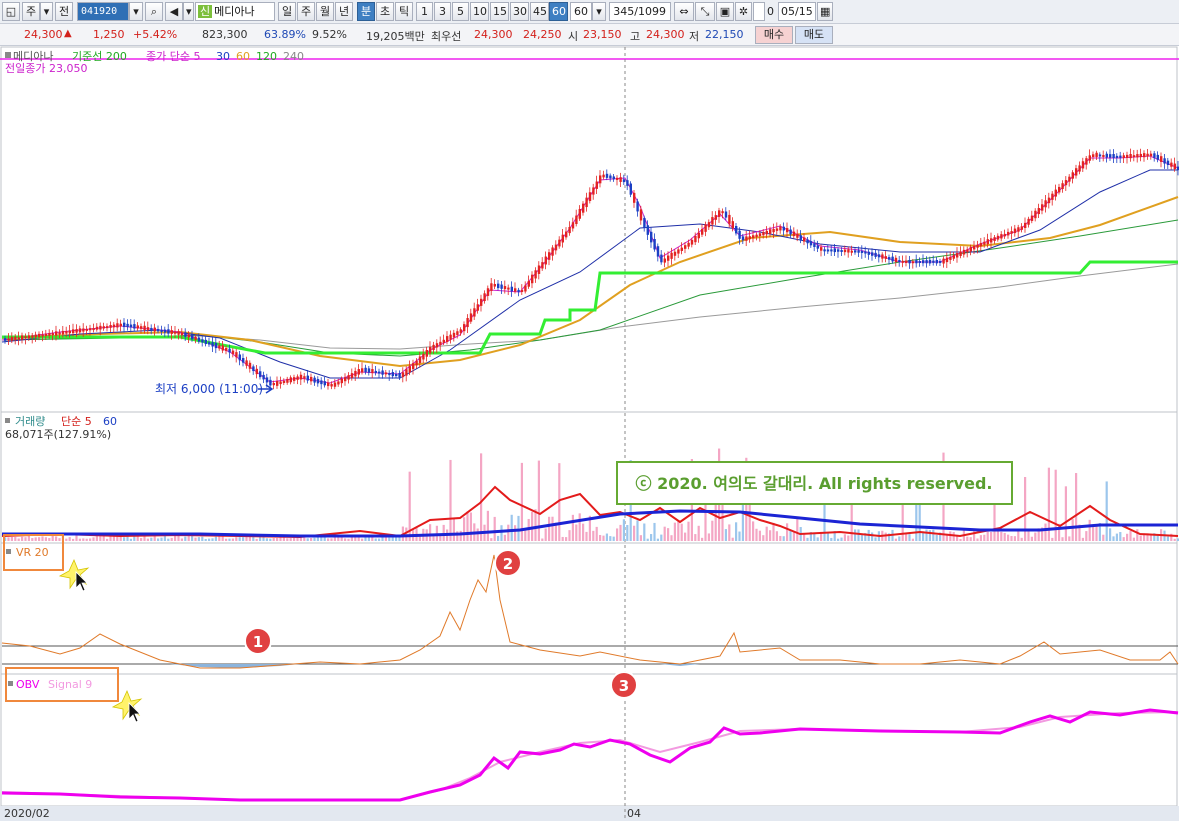  What do you see at coordinates (519, 11) in the screenshot?
I see `interval-30: 30` at bounding box center [519, 11].